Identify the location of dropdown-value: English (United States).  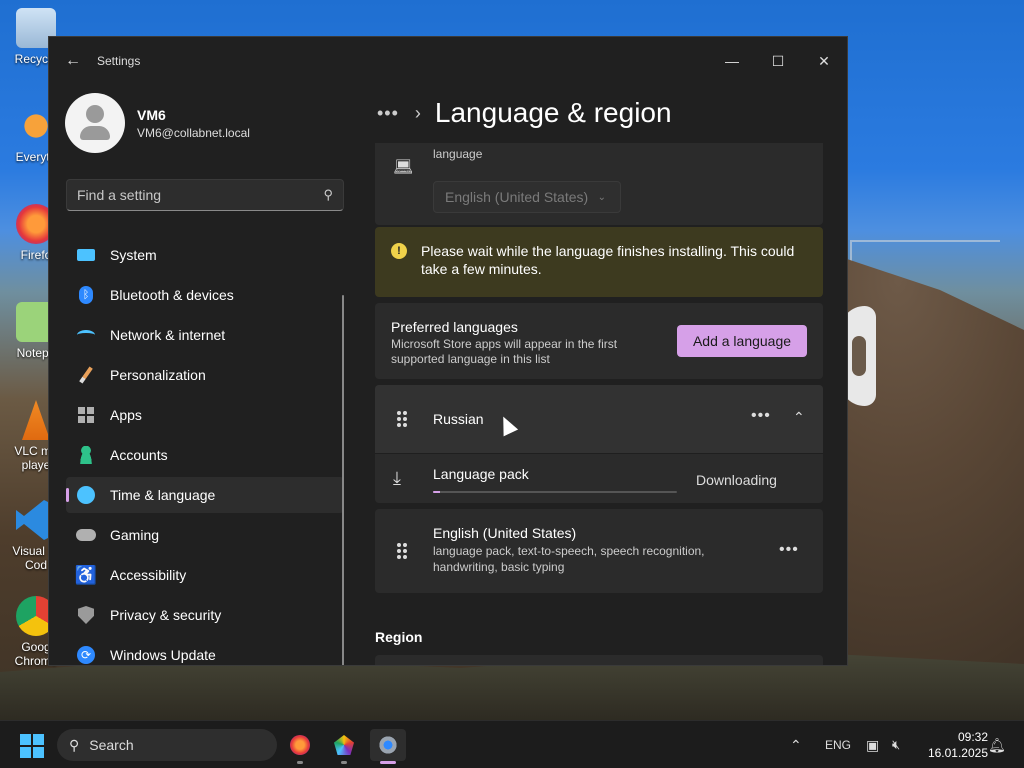
(517, 197).